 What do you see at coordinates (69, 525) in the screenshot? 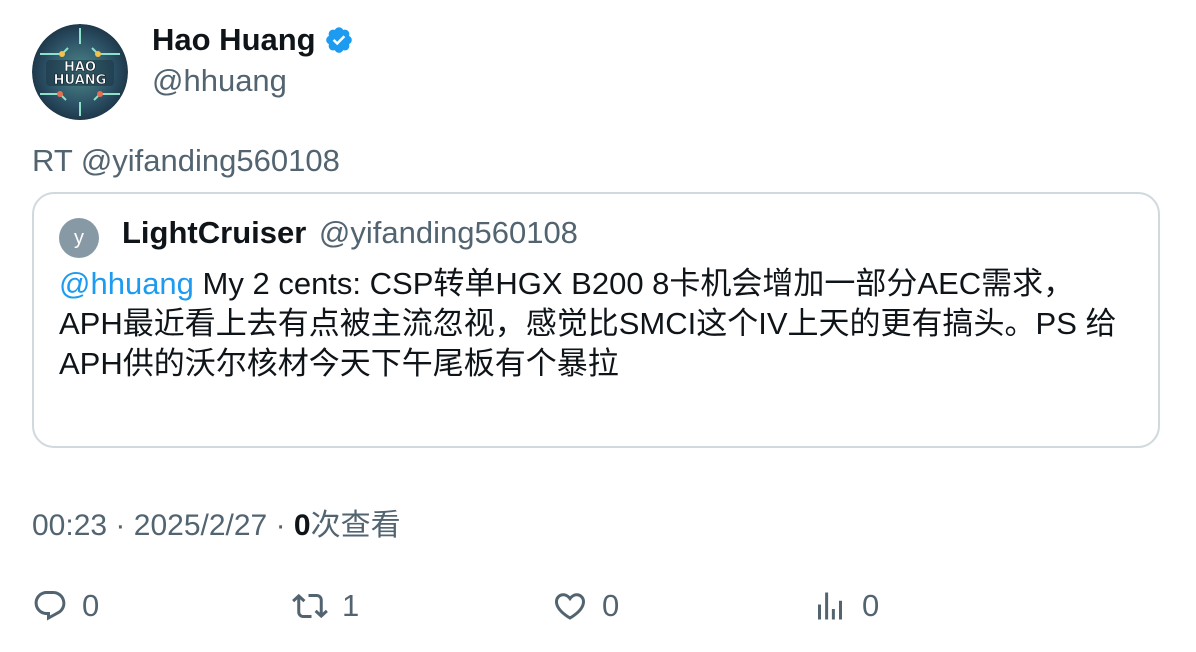
I see `tweet-time: 00:23` at bounding box center [69, 525].